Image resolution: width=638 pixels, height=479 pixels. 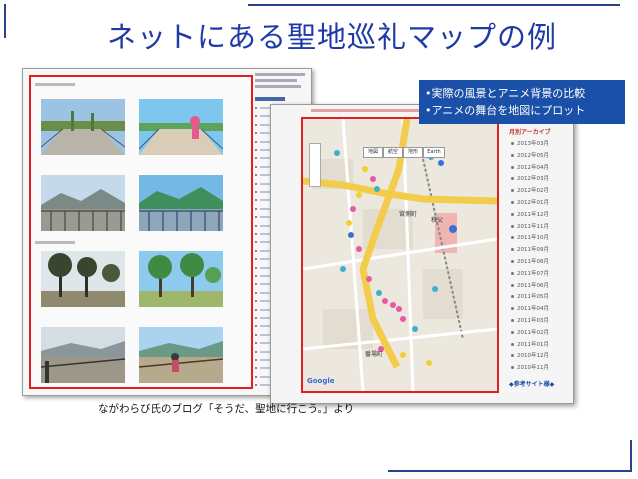 What do you see at coordinates (505, 110) in the screenshot?
I see `callout-line-2: •アニメの舞台を地図にプロット` at bounding box center [505, 110].